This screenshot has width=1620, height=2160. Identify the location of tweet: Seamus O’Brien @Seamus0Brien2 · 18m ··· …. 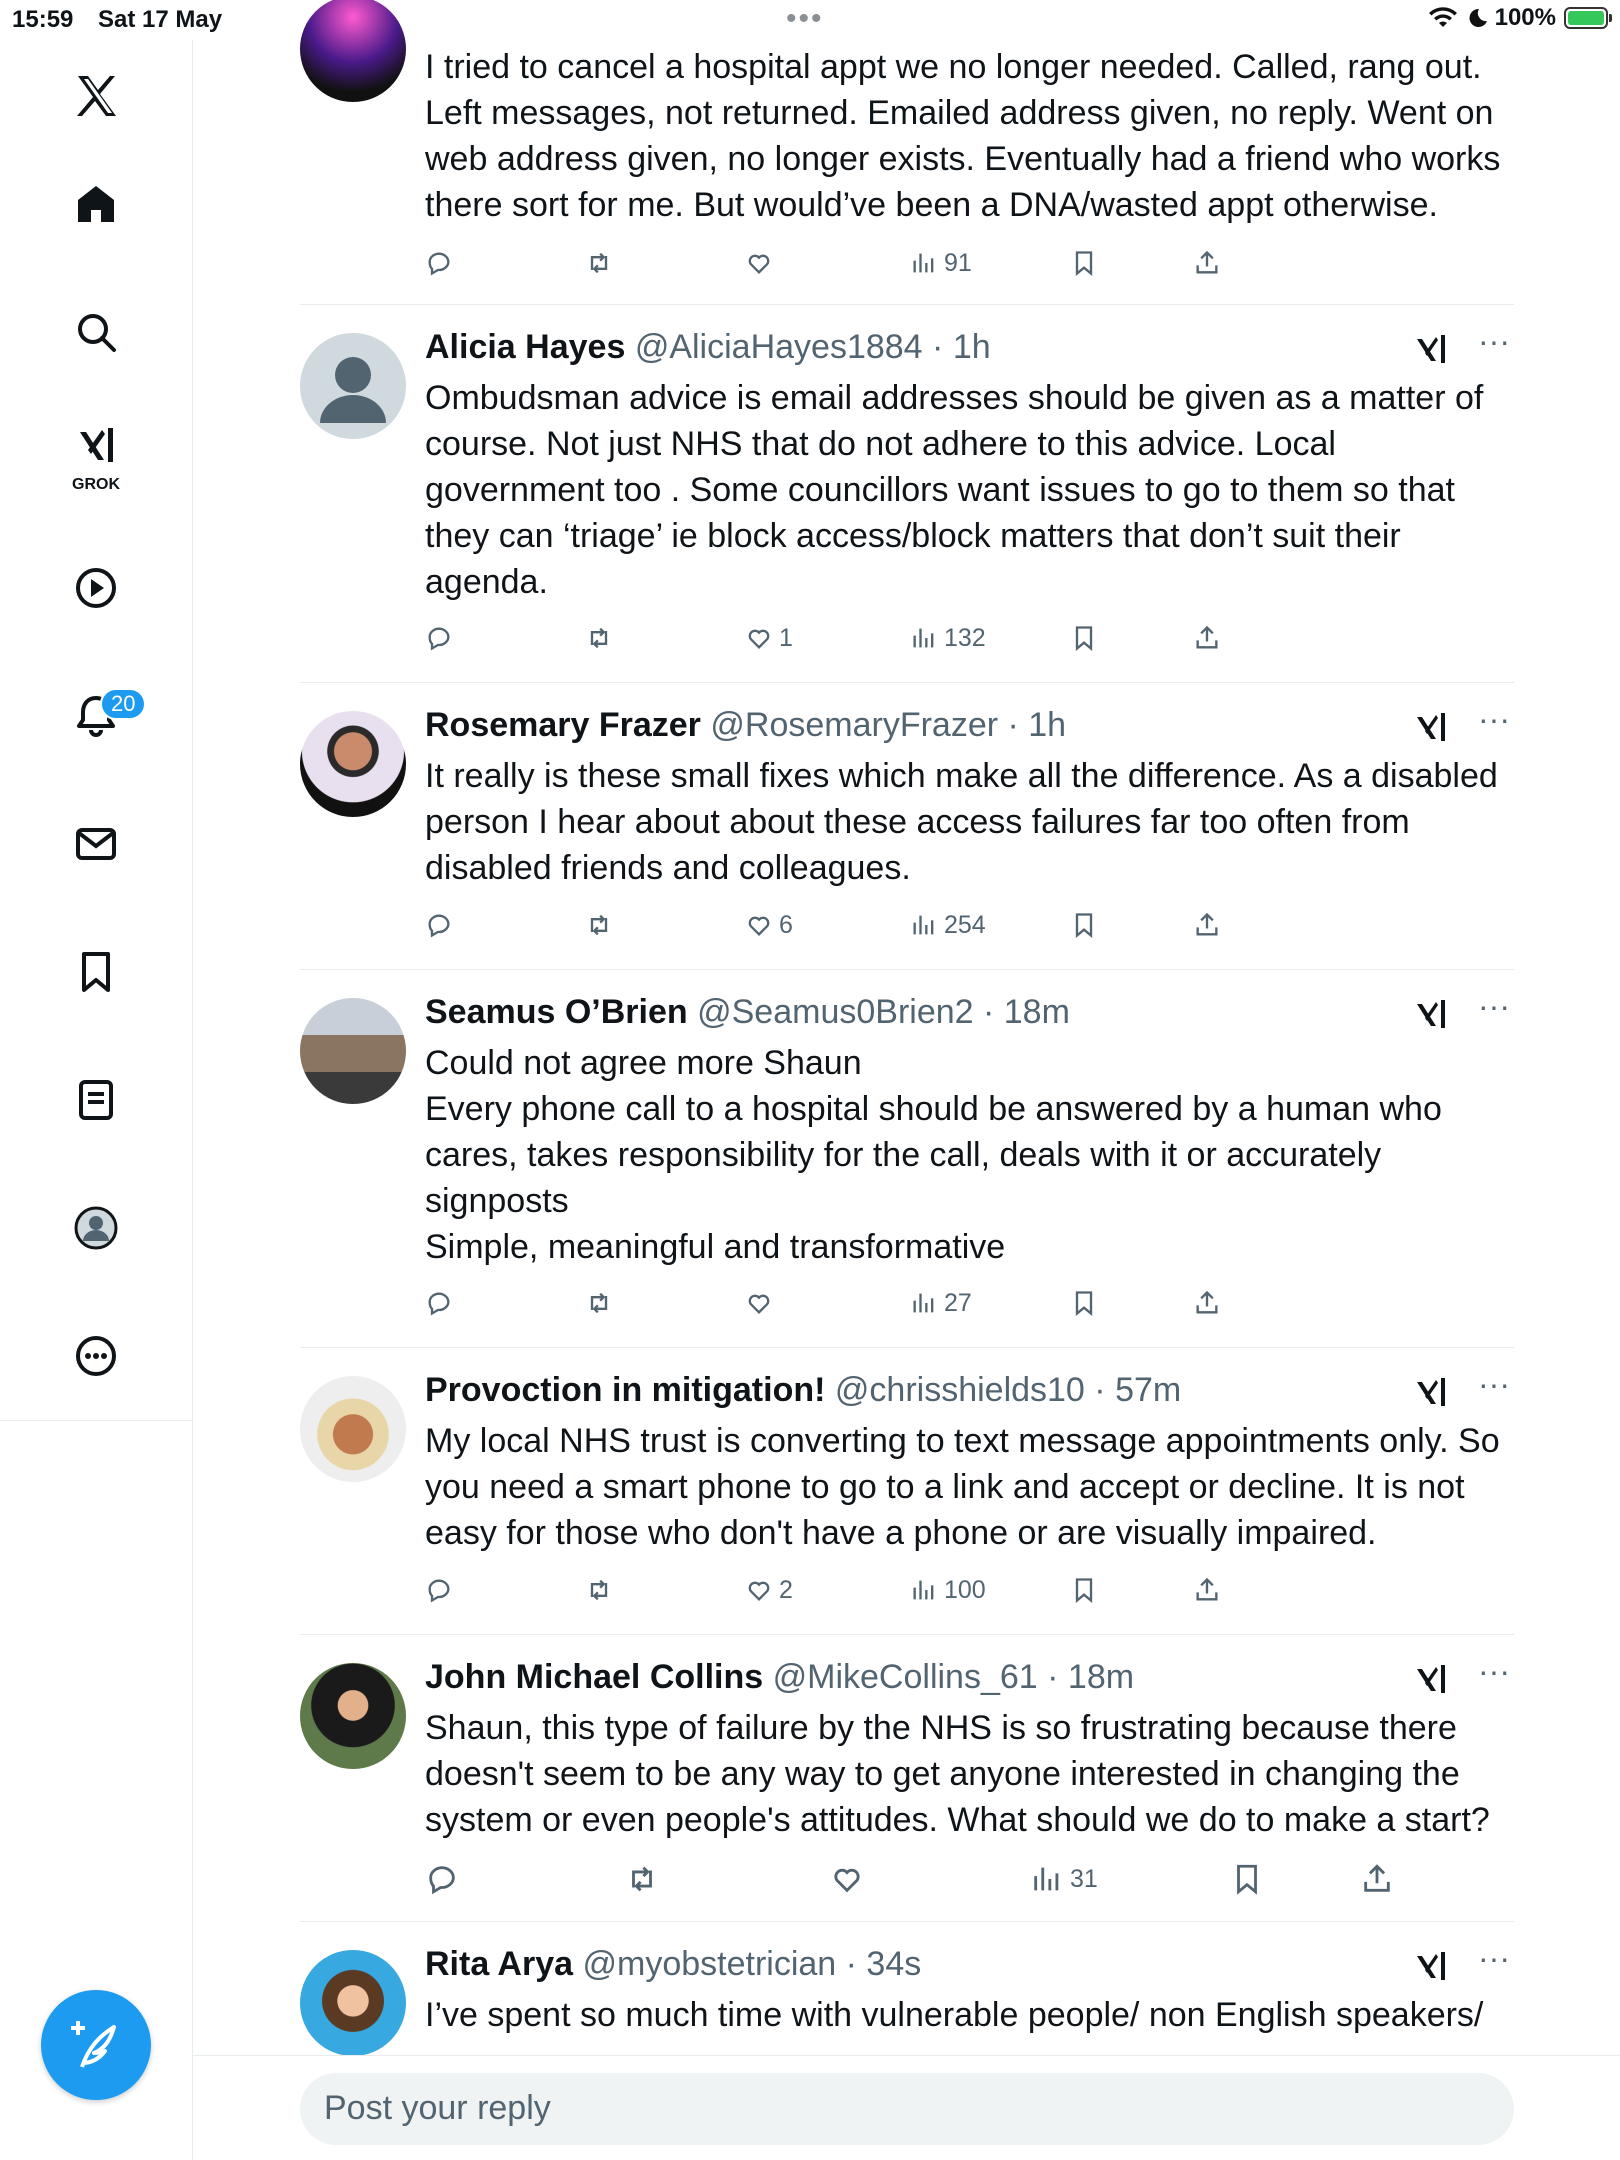
(907, 1159).